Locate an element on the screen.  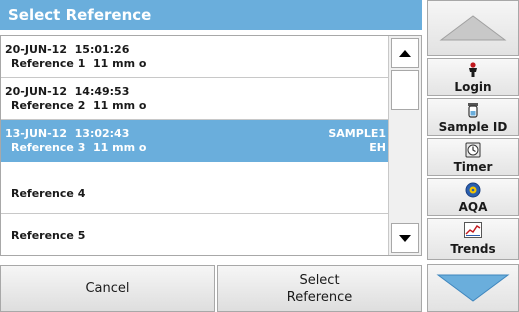
cancel-button-label: Cancel is located at coordinates (107, 288).